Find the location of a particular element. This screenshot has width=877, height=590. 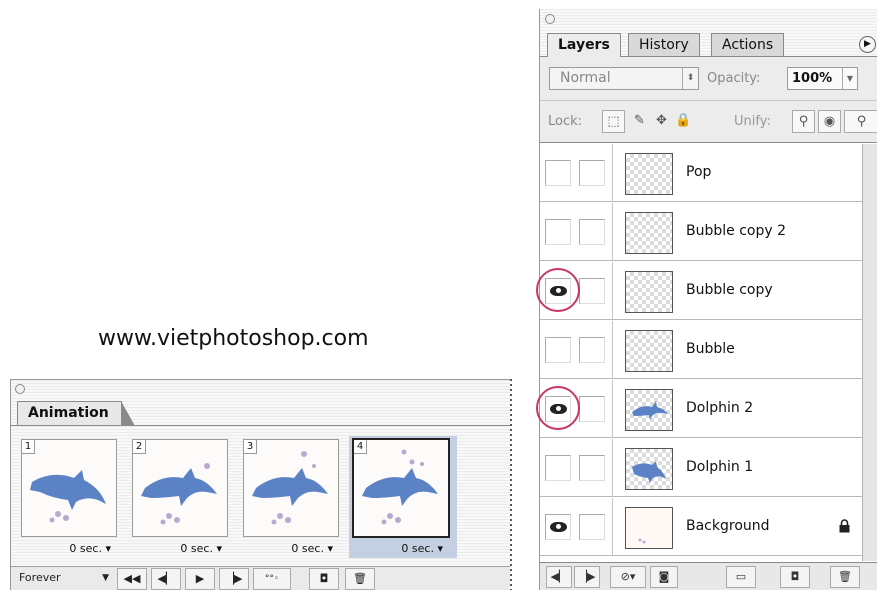

tween-icon: °°◦ is located at coordinates (272, 579).